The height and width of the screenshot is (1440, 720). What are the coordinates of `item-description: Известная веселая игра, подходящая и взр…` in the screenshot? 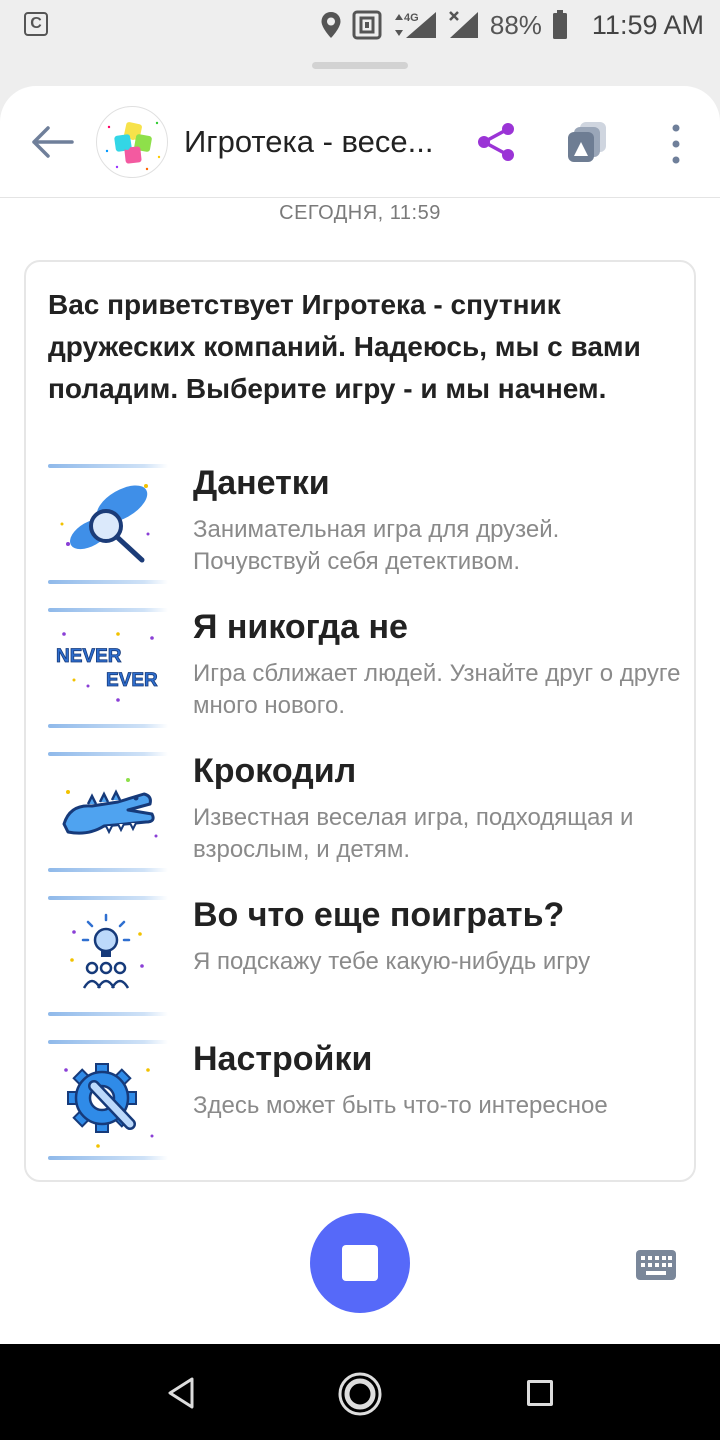 It's located at (413, 833).